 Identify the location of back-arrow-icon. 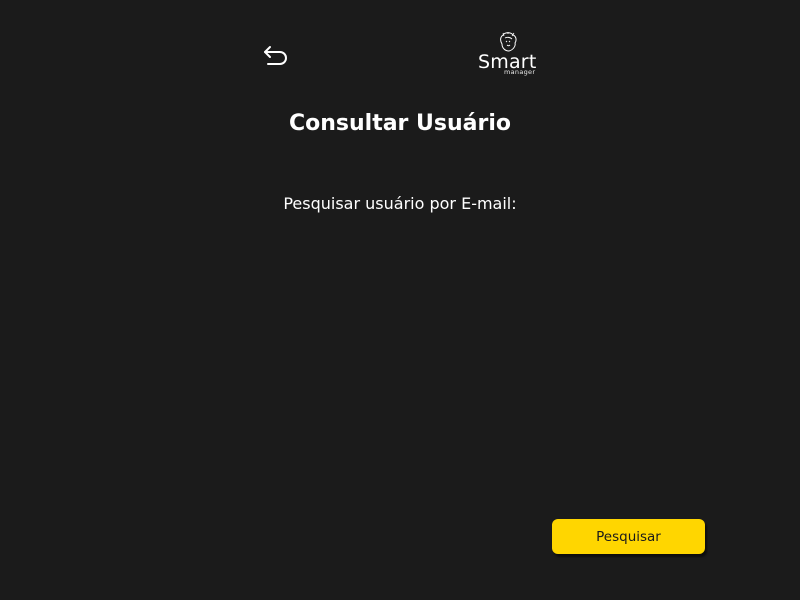
(275, 55).